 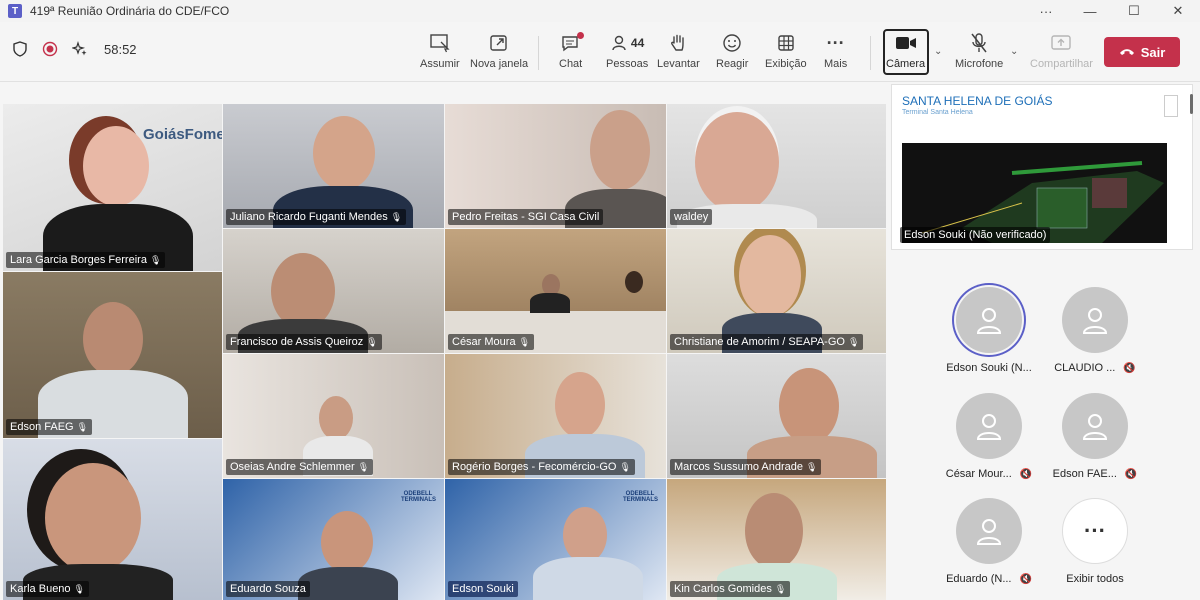 What do you see at coordinates (776, 166) in the screenshot?
I see `video-tile: waldey` at bounding box center [776, 166].